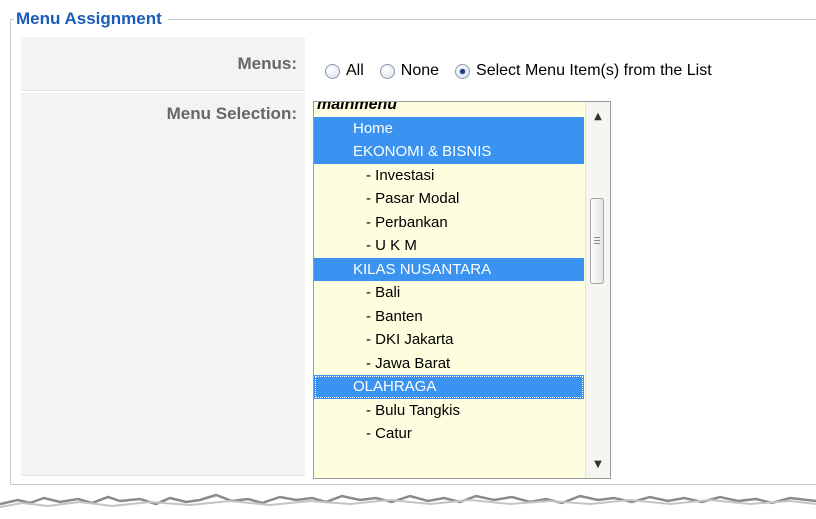 This screenshot has width=816, height=519. What do you see at coordinates (449, 128) in the screenshot?
I see `list-option: Home` at bounding box center [449, 128].